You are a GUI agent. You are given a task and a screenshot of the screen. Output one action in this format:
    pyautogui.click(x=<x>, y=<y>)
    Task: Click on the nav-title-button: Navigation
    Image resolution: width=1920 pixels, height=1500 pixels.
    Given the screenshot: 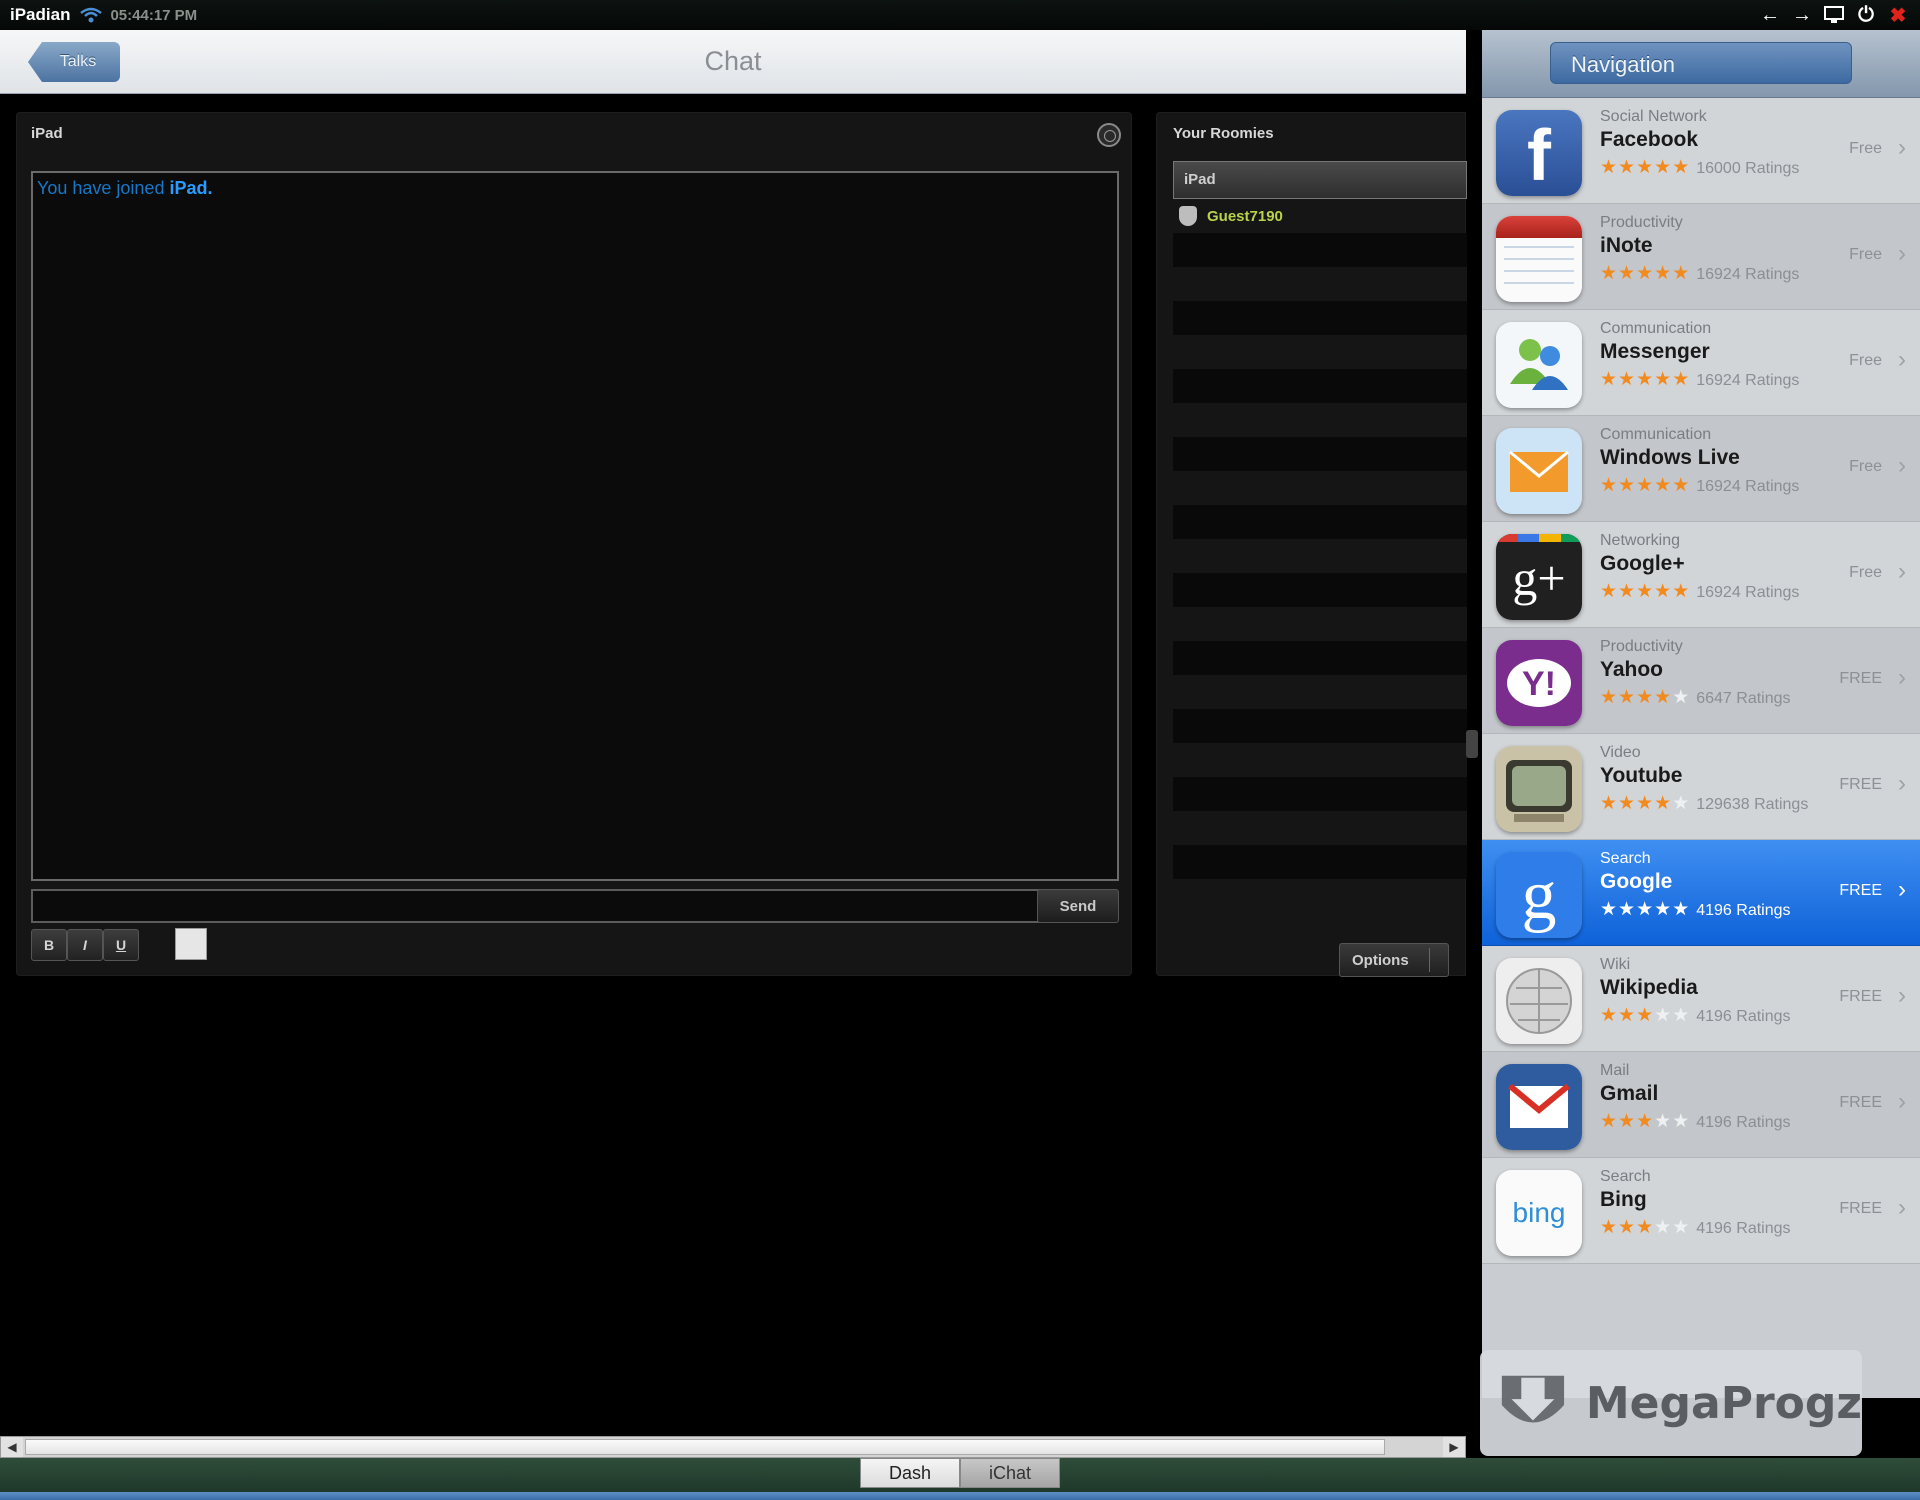 What is the action you would take?
    pyautogui.click(x=1701, y=63)
    